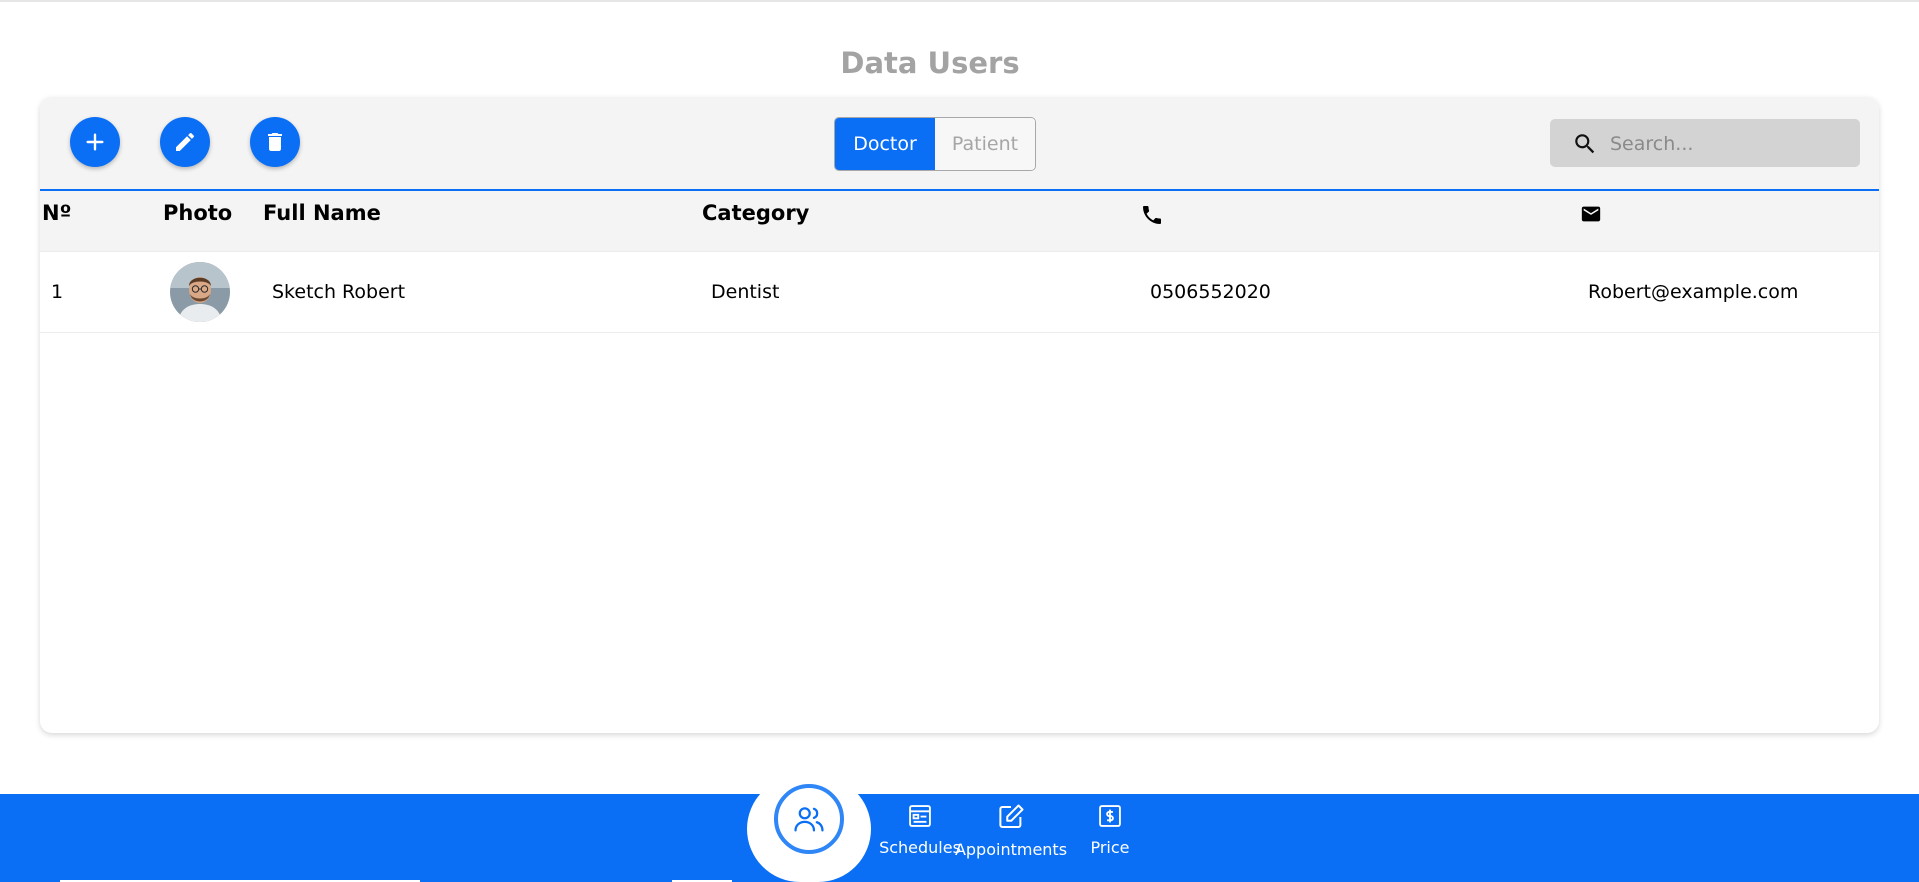 The height and width of the screenshot is (882, 1919). What do you see at coordinates (1210, 292) in the screenshot?
I see `cell-phone: 0506552020` at bounding box center [1210, 292].